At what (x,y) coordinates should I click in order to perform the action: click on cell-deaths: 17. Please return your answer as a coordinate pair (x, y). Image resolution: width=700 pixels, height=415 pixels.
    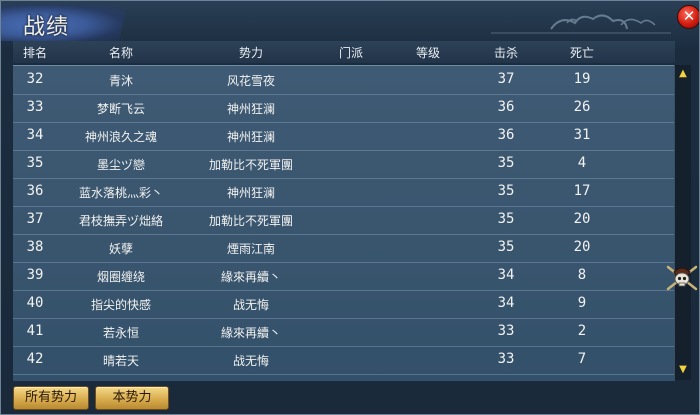
    Looking at the image, I should click on (582, 191).